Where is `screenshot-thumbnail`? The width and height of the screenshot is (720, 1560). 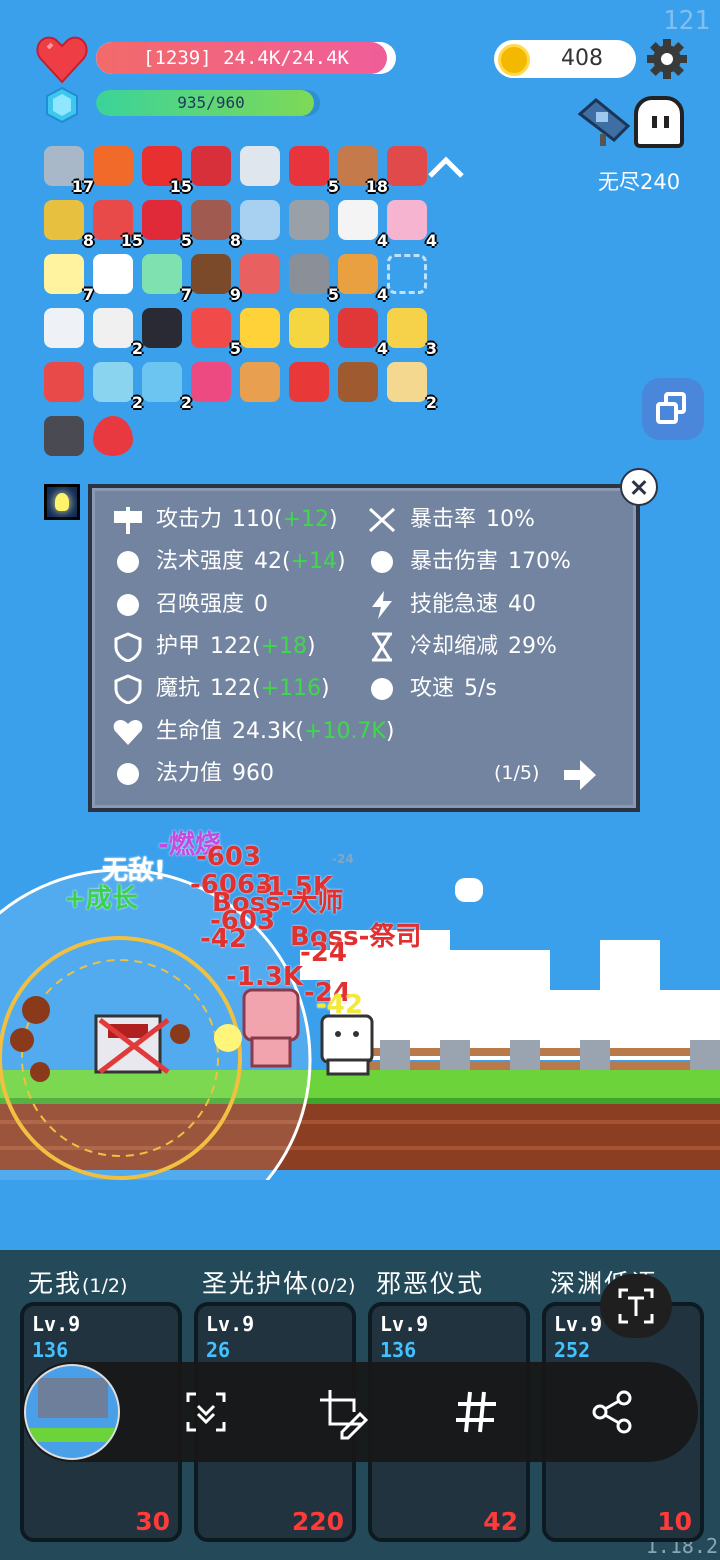
screenshot-thumbnail is located at coordinates (72, 1412).